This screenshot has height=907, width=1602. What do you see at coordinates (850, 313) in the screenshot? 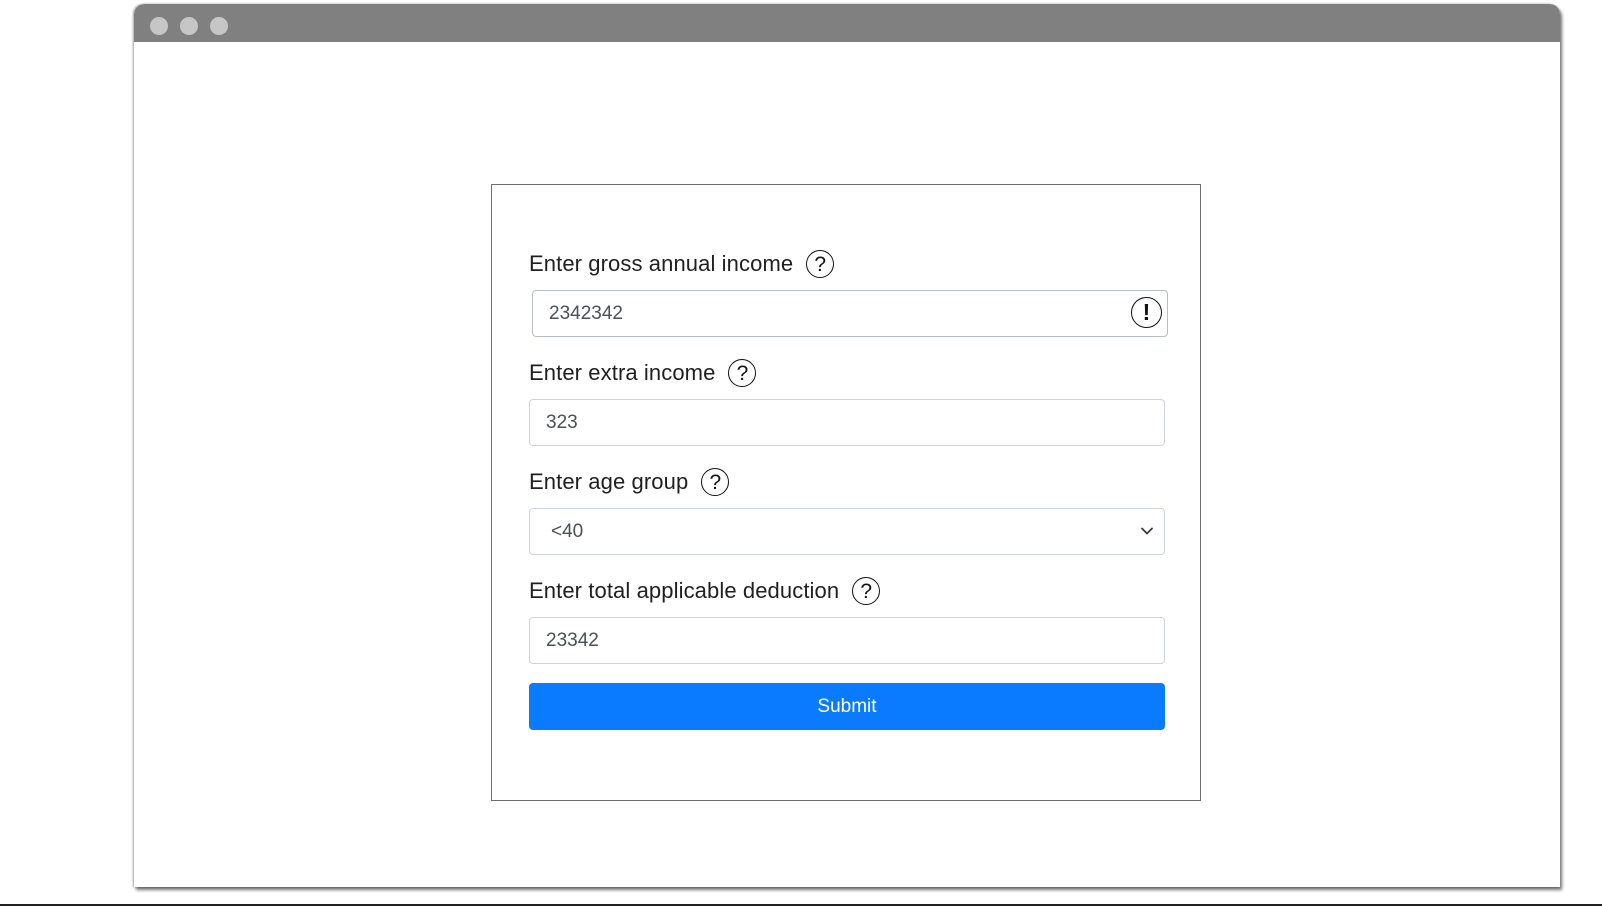
I see `gross-income-input: 2342342 !` at bounding box center [850, 313].